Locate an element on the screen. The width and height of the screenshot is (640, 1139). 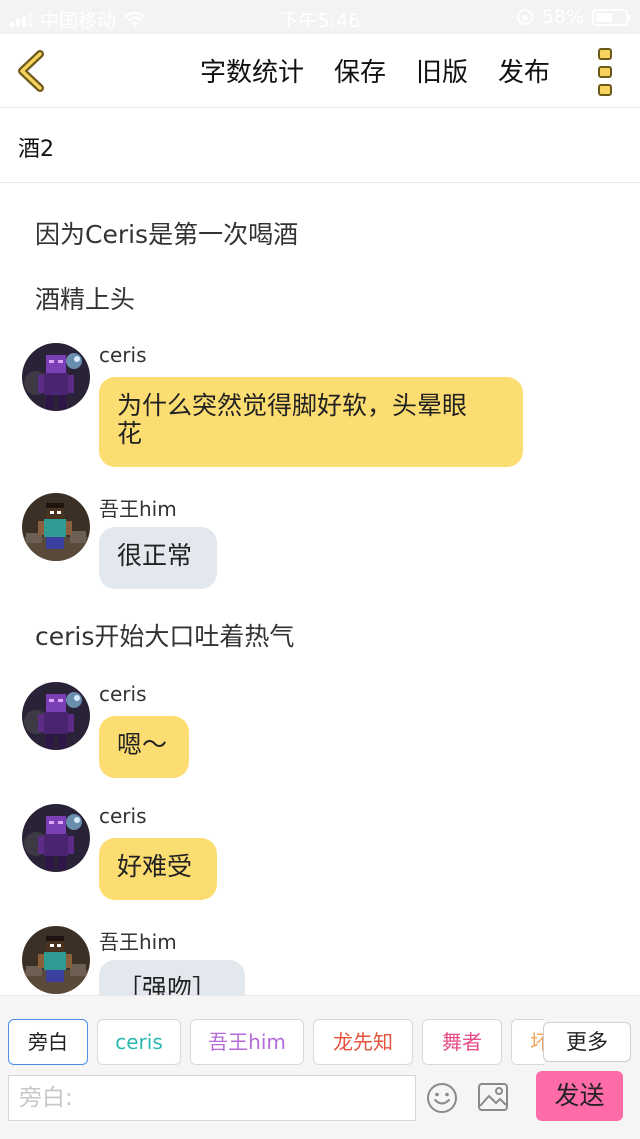
status-bar: 中国移动 下午5:46 58% is located at coordinates (320, 17).